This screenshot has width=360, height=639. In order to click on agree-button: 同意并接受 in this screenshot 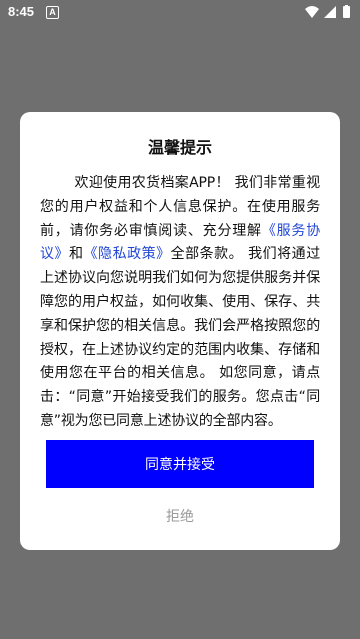, I will do `click(180, 464)`.